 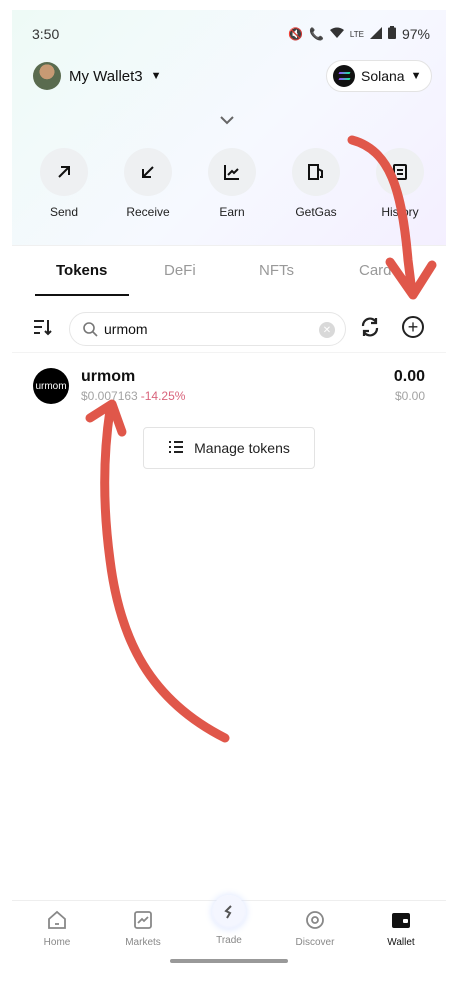 What do you see at coordinates (344, 76) in the screenshot?
I see `solana-logo-icon` at bounding box center [344, 76].